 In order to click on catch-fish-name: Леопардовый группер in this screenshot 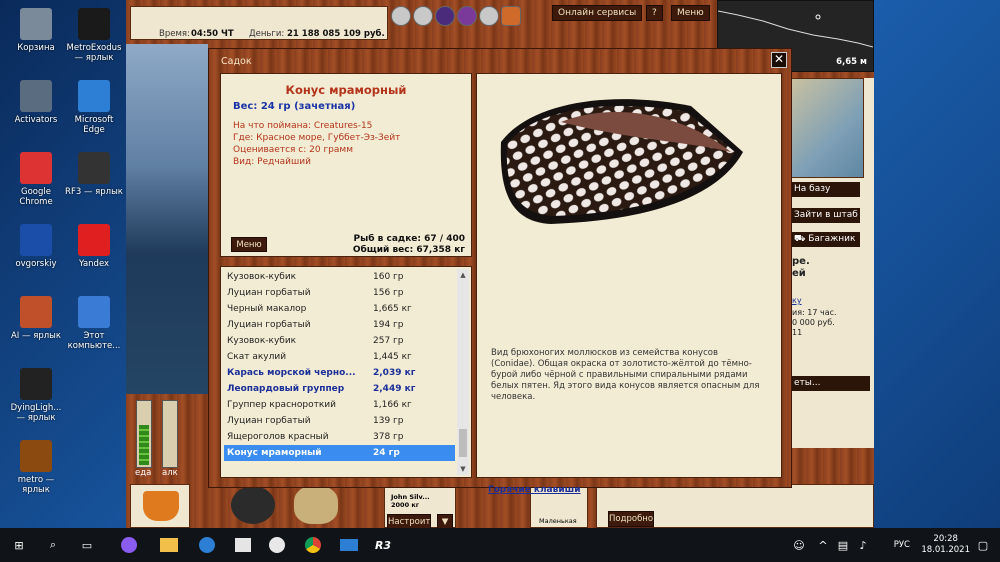, I will do `click(286, 389)`.